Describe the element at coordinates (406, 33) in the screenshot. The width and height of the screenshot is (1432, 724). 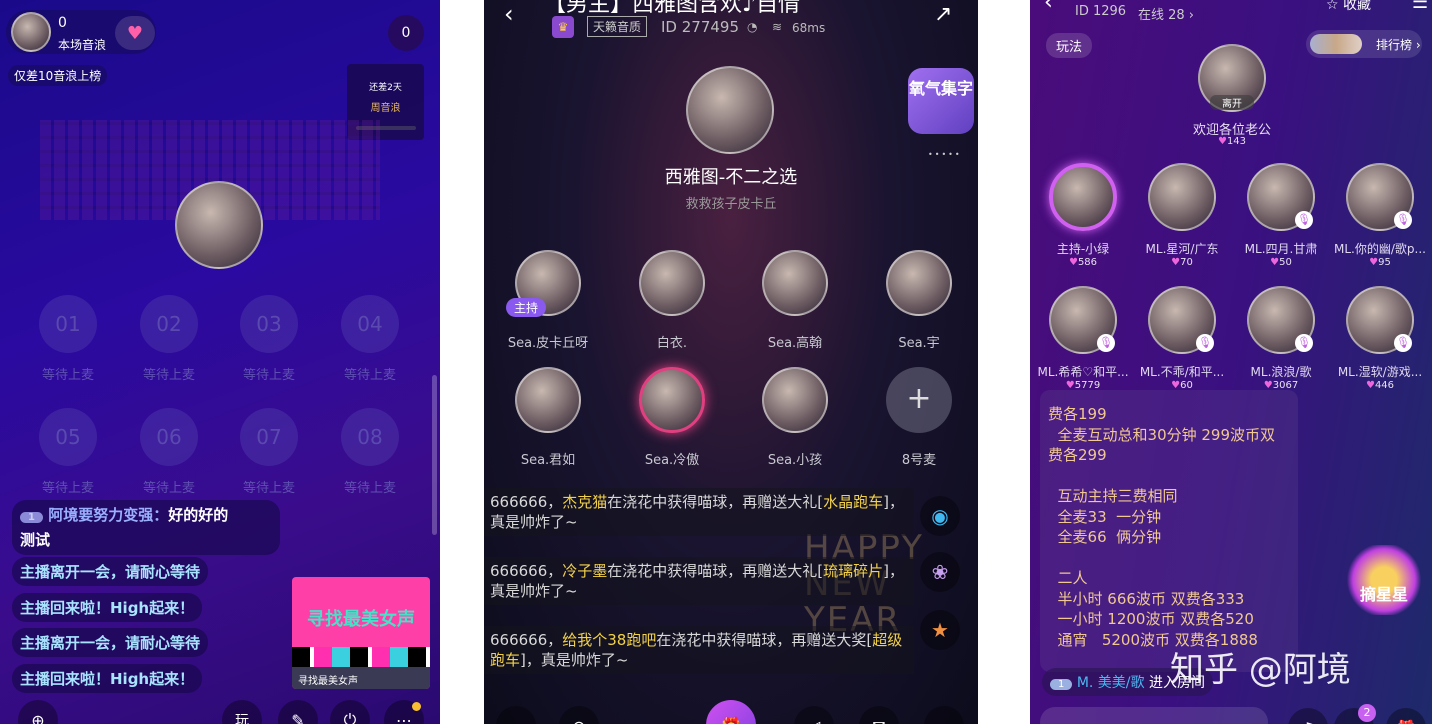
I see `audience-count: 0` at that location.